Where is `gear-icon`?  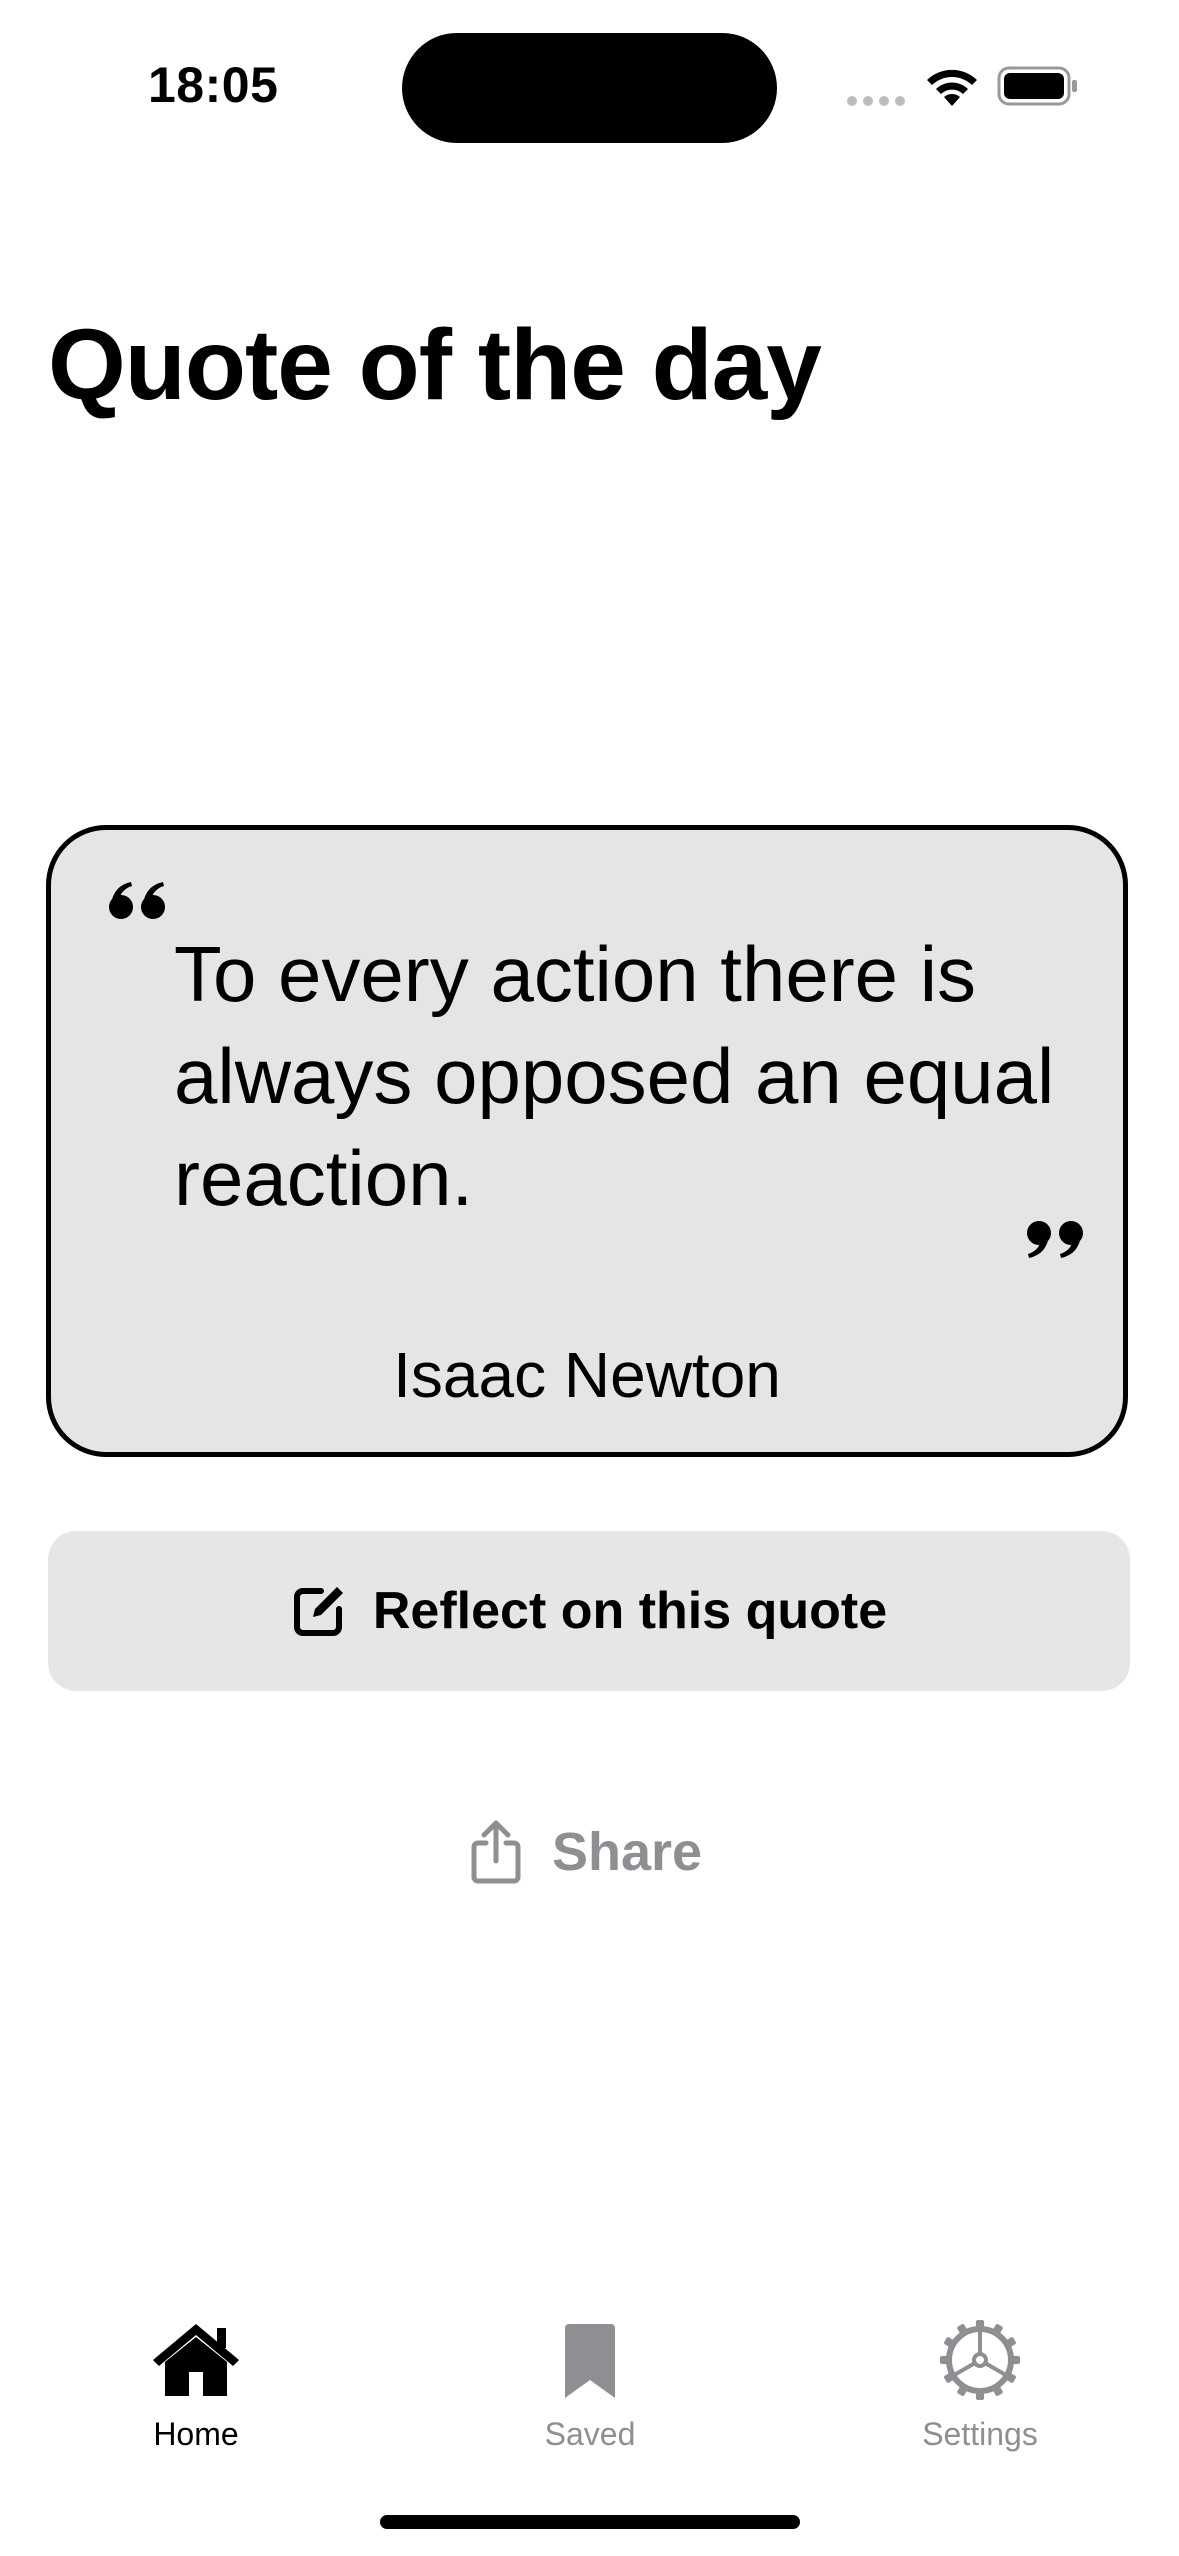 gear-icon is located at coordinates (980, 2360).